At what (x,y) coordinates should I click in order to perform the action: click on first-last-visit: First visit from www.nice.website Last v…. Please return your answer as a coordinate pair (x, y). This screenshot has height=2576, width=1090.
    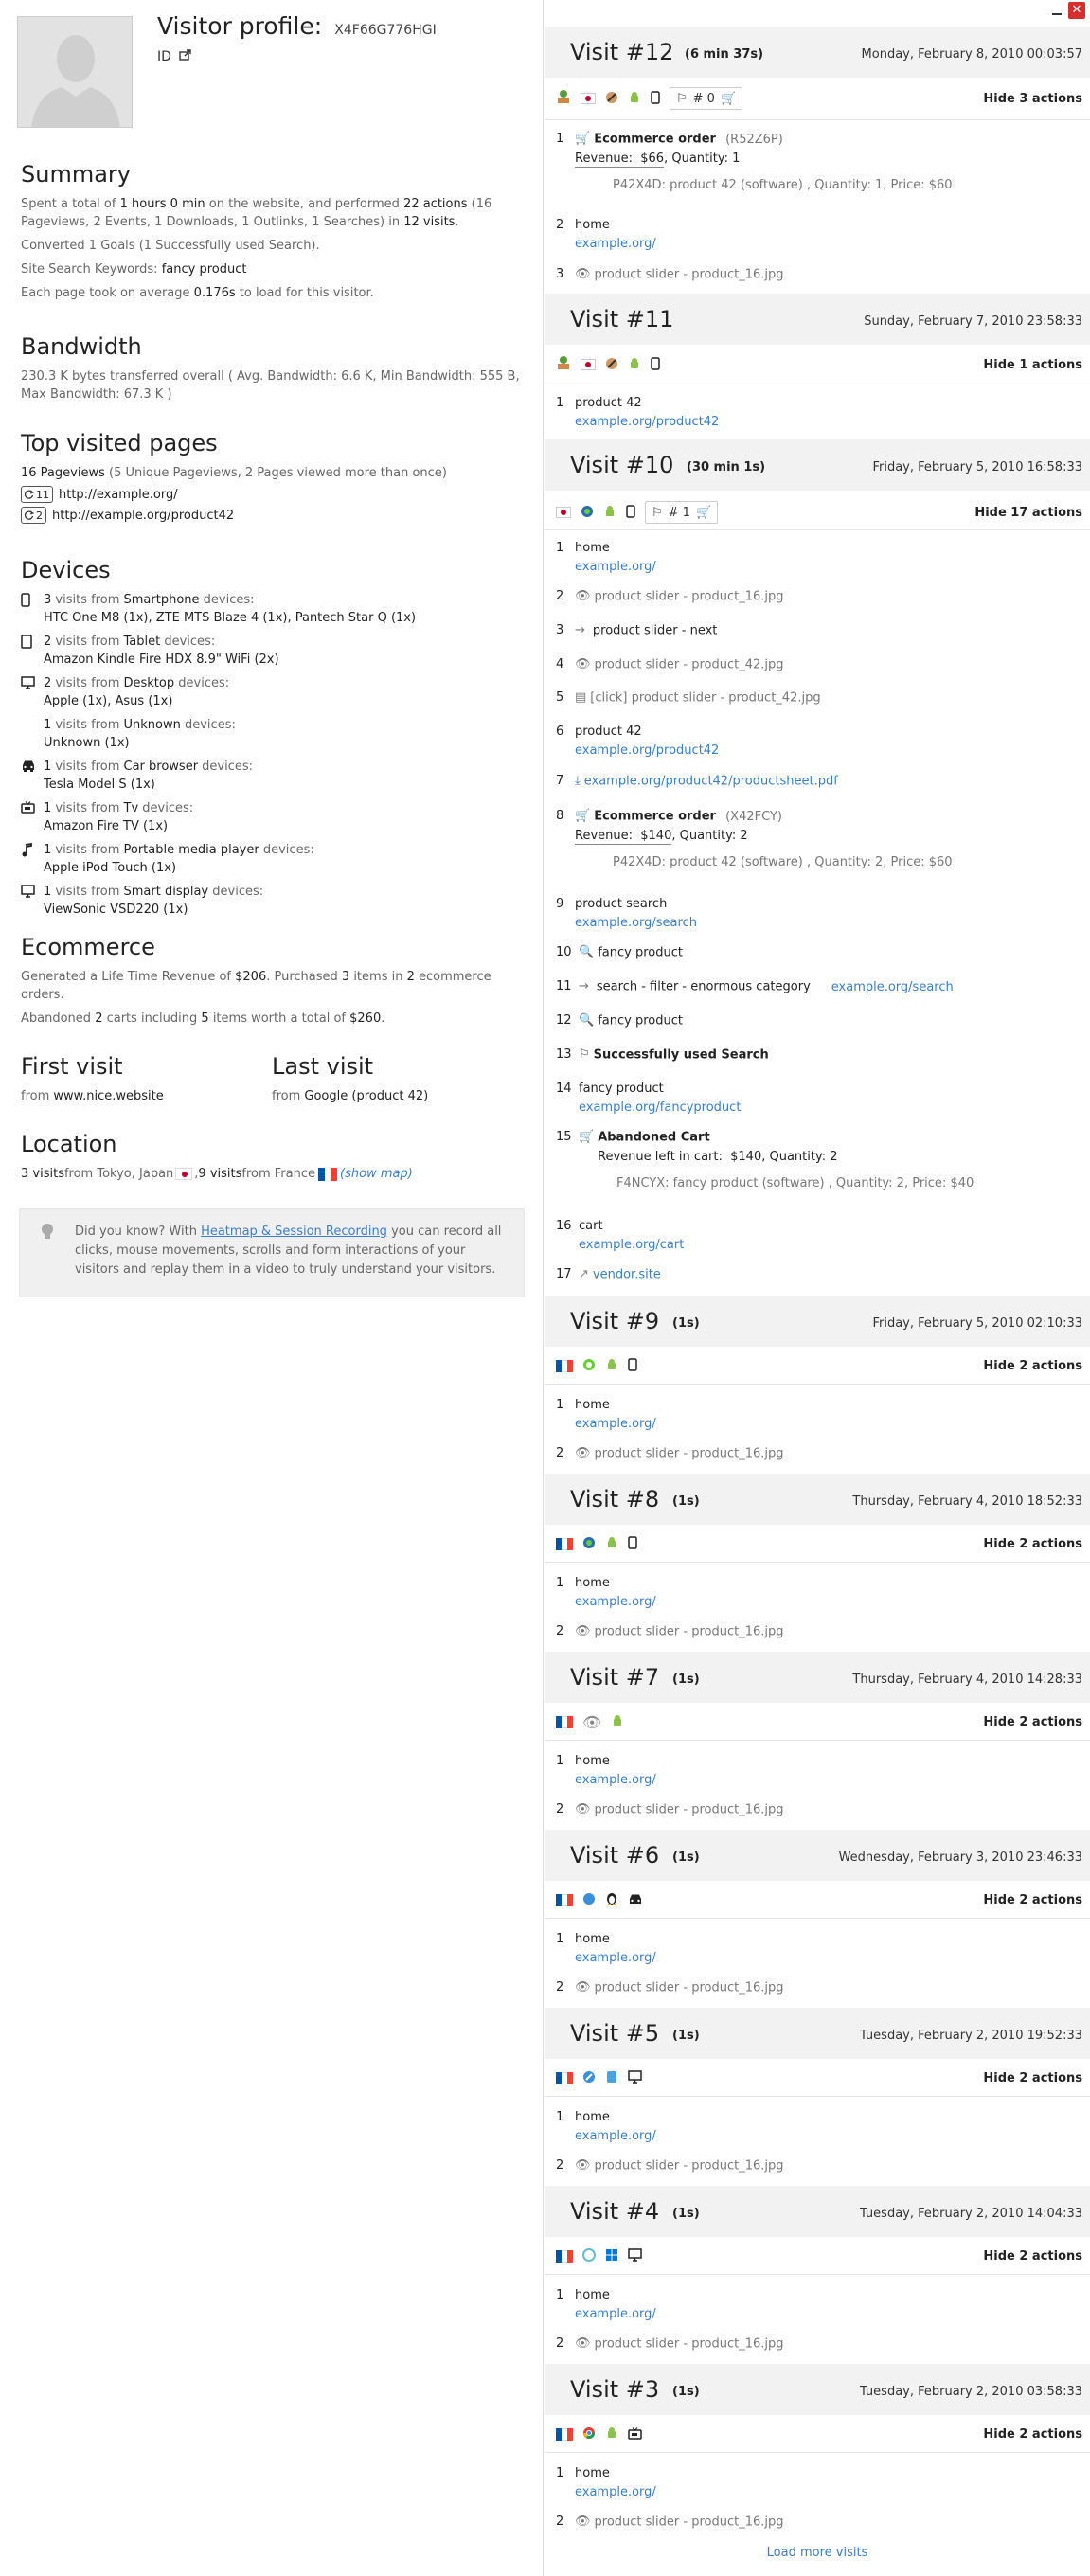
    Looking at the image, I should click on (272, 1082).